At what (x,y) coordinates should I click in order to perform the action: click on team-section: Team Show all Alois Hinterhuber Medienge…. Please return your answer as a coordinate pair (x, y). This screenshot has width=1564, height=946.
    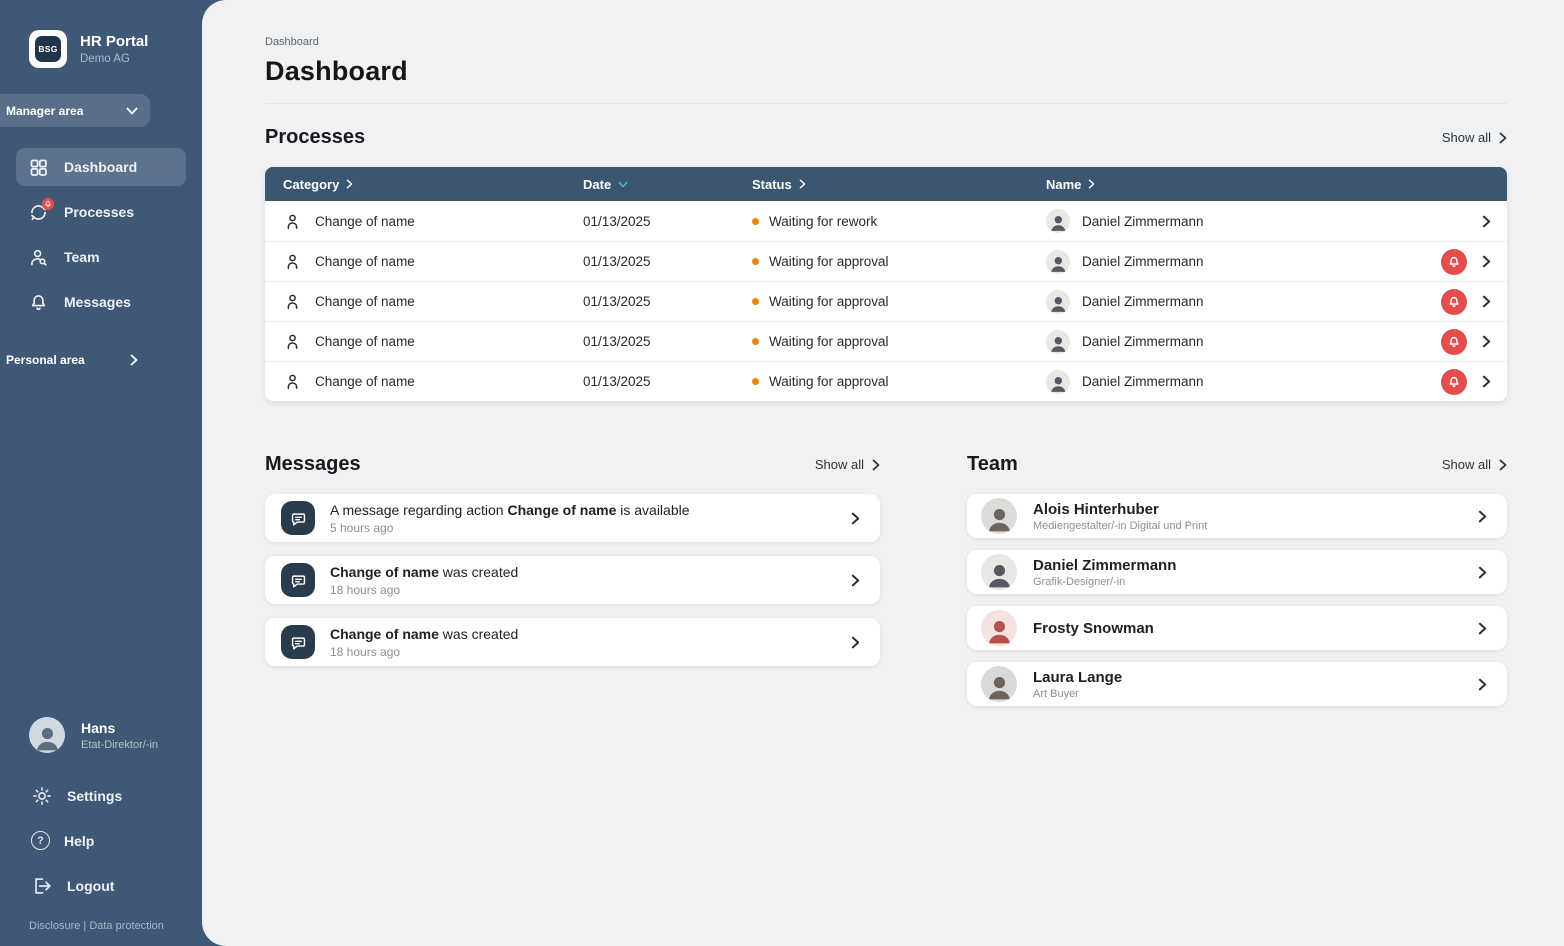
    Looking at the image, I should click on (1237, 579).